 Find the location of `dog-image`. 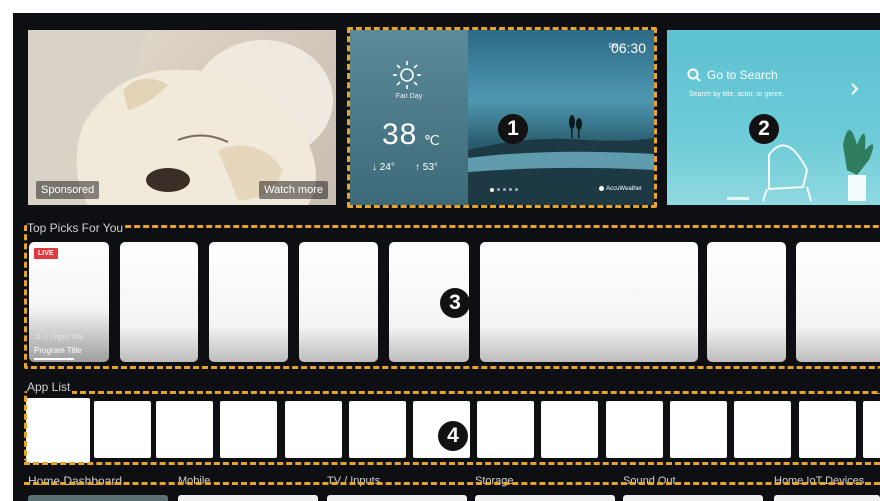

dog-image is located at coordinates (180, 117).